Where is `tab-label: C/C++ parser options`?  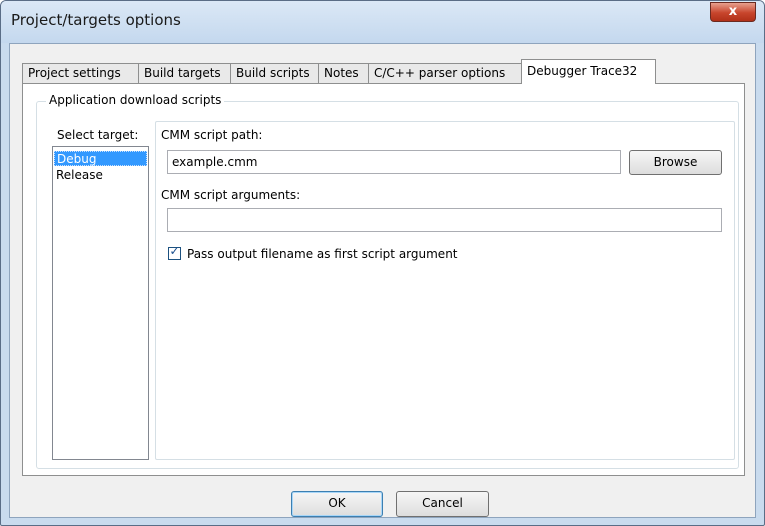 tab-label: C/C++ parser options is located at coordinates (440, 73).